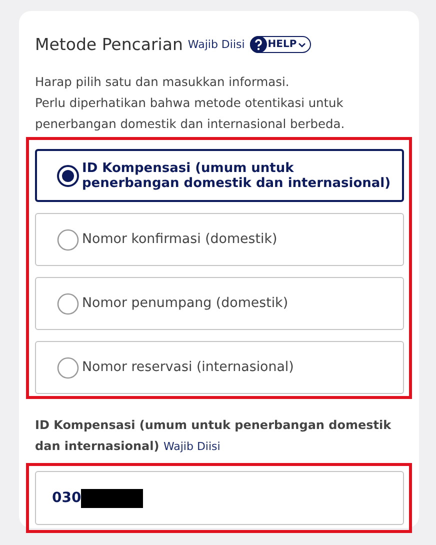 The image size is (436, 545). I want to click on chevron-icon, so click(302, 45).